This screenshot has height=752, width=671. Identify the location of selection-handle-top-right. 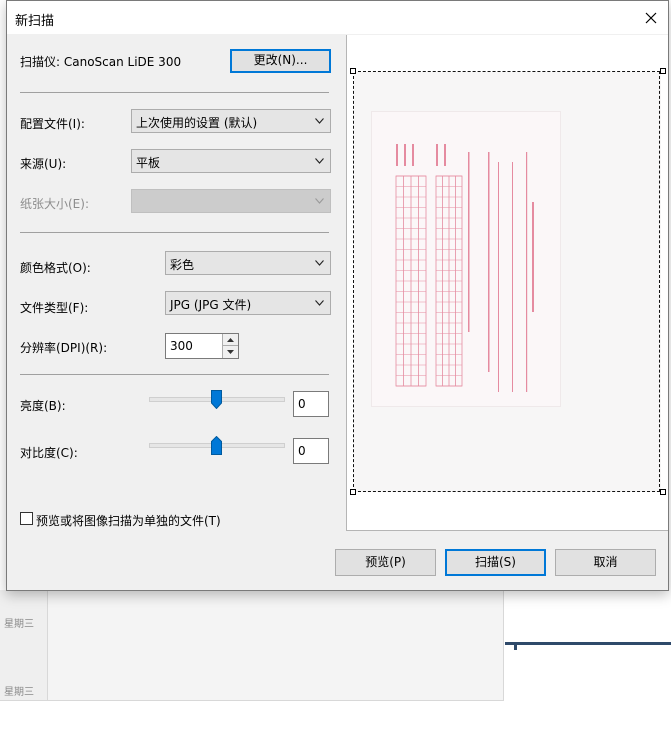
(663, 71).